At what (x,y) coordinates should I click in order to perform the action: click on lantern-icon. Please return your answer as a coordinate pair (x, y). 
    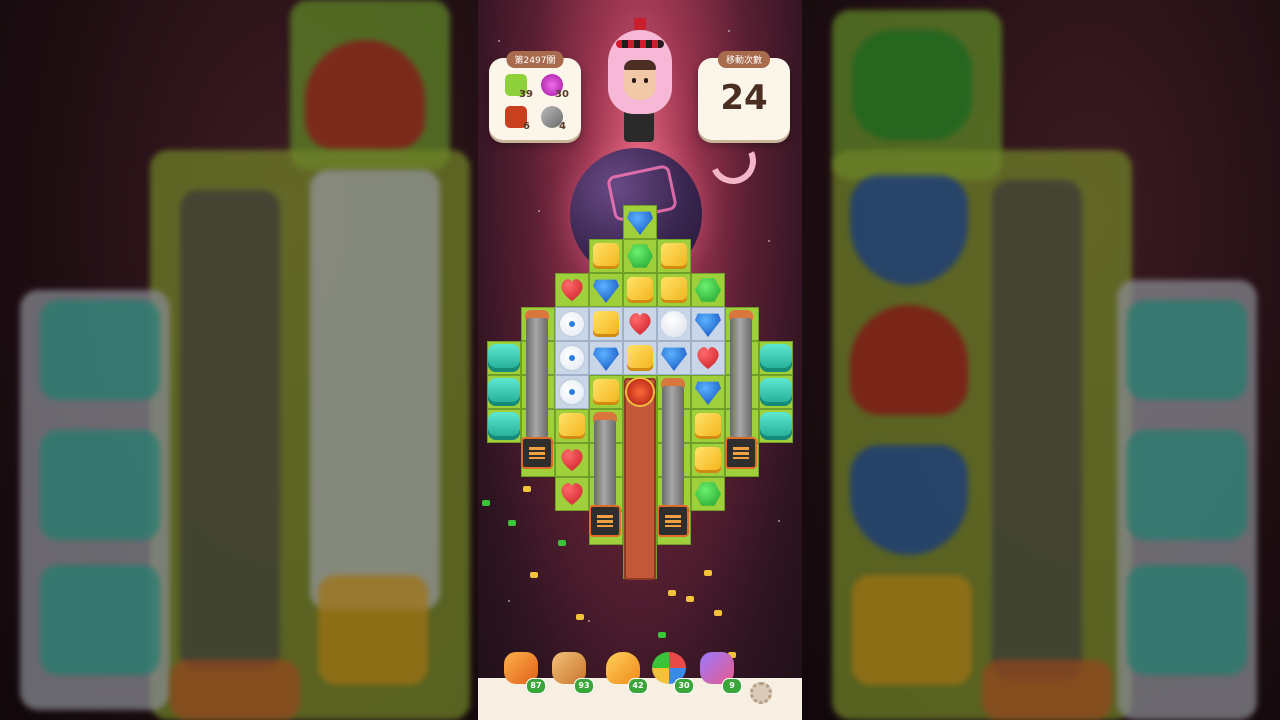
    Looking at the image, I should click on (640, 392).